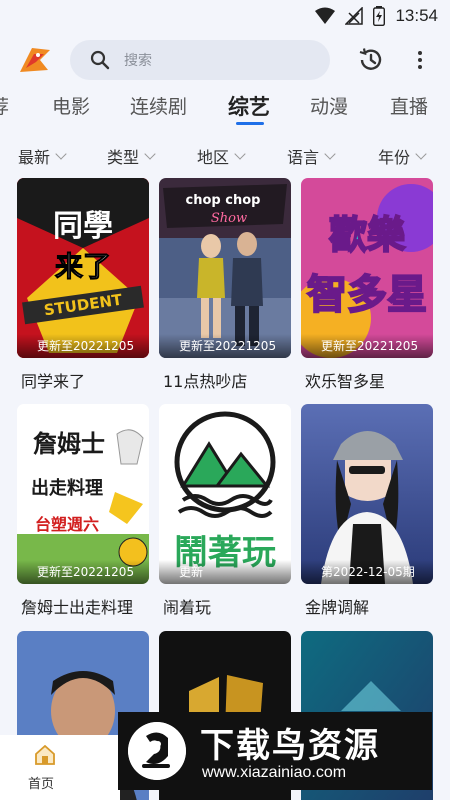  I want to click on svg-text: 来了, so click(83, 266).